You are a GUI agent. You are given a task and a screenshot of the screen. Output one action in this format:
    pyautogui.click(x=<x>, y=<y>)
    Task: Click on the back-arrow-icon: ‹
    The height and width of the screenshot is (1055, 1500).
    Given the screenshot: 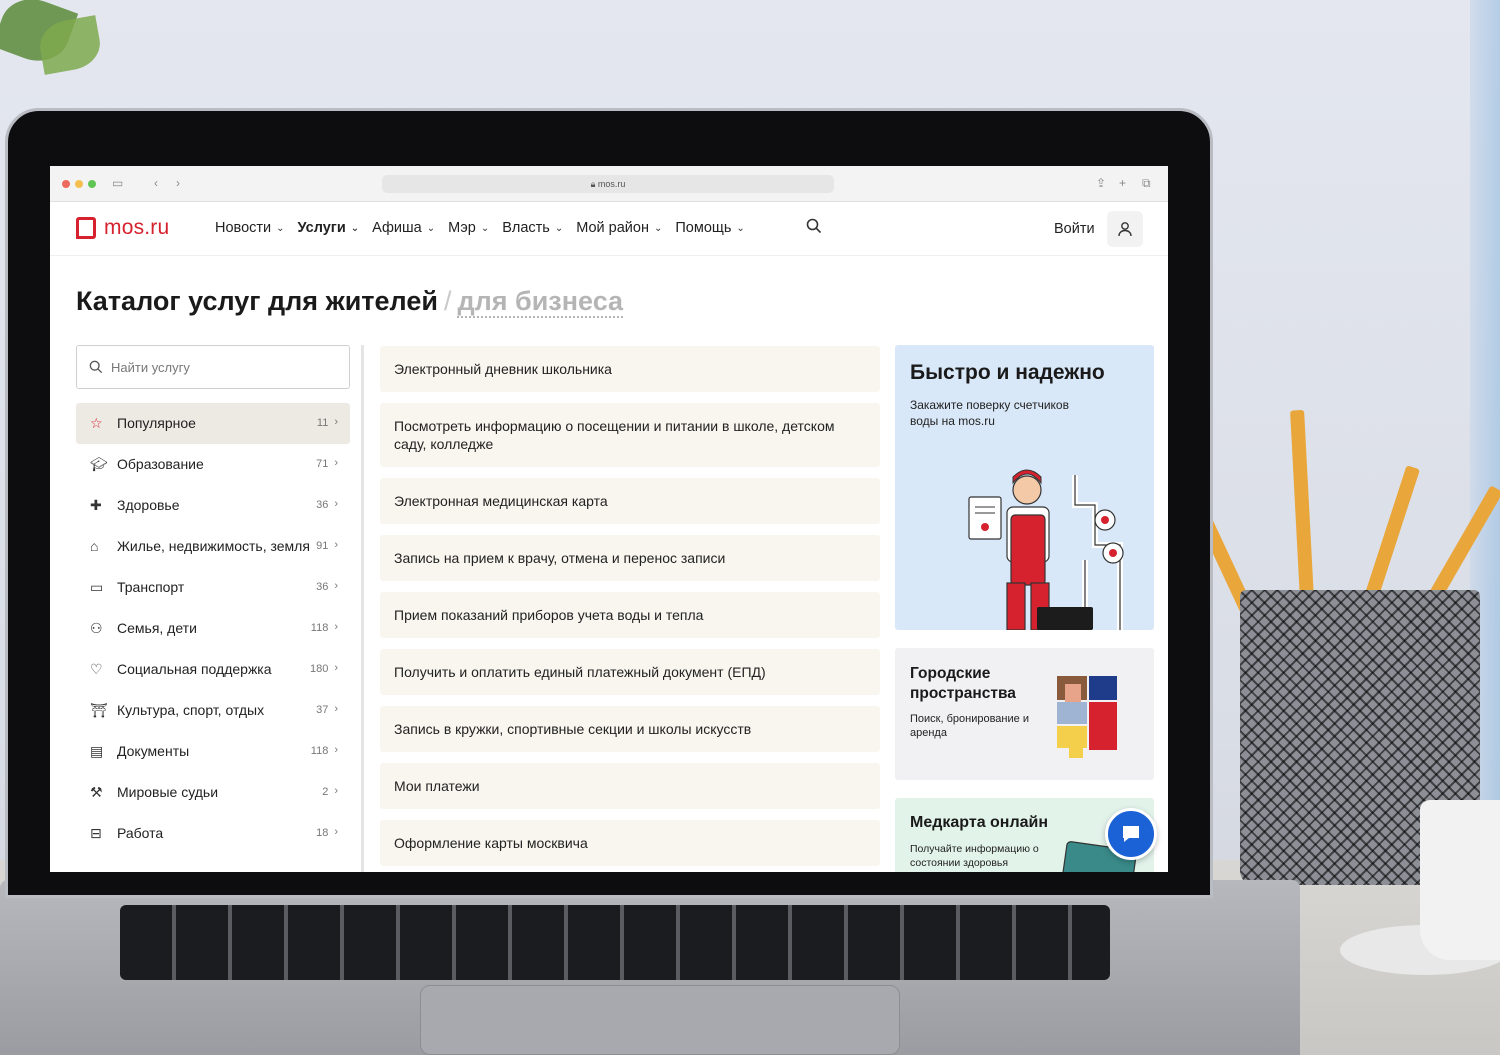 What is the action you would take?
    pyautogui.click(x=156, y=183)
    